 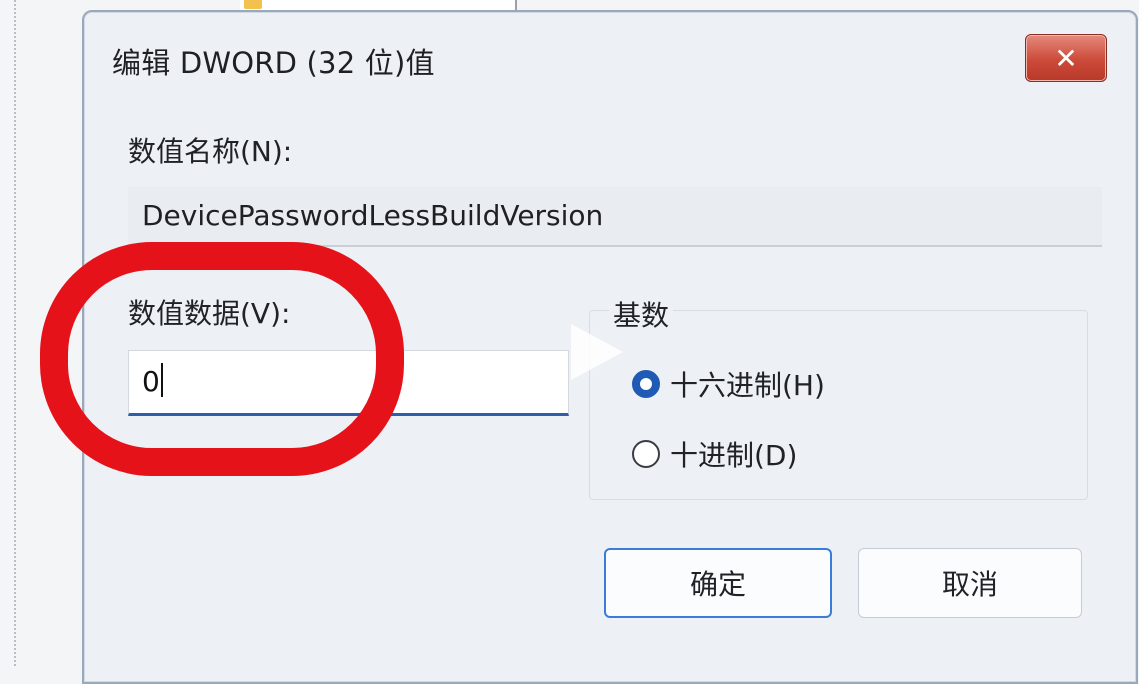 What do you see at coordinates (718, 583) in the screenshot?
I see `ok-button: 确定` at bounding box center [718, 583].